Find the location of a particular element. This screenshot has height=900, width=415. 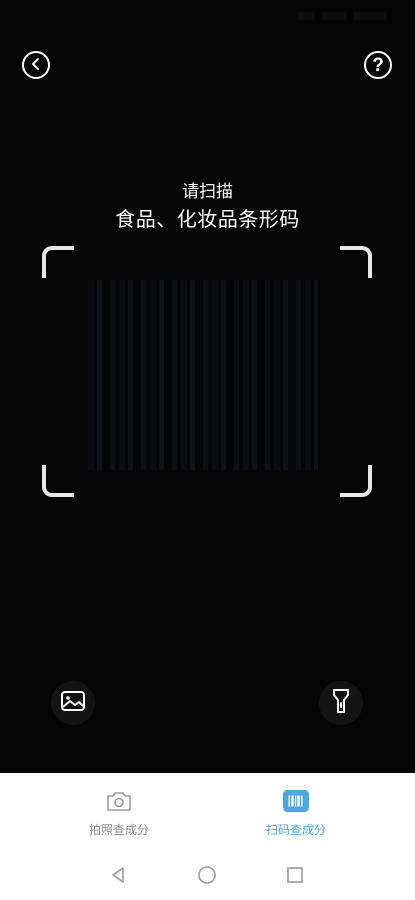

scan-frame-corner-top-left is located at coordinates (58, 262).